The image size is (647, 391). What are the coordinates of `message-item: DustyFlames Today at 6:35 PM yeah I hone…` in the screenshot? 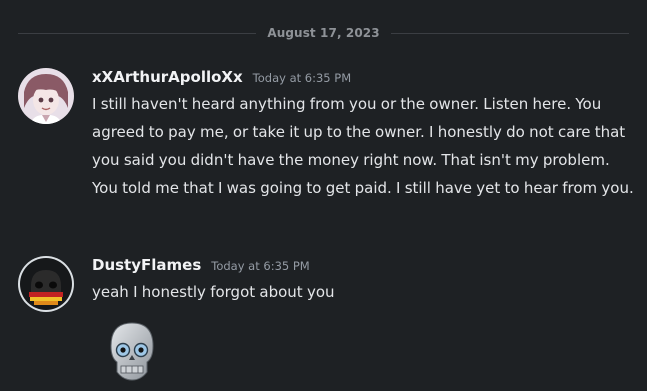 It's located at (326, 284).